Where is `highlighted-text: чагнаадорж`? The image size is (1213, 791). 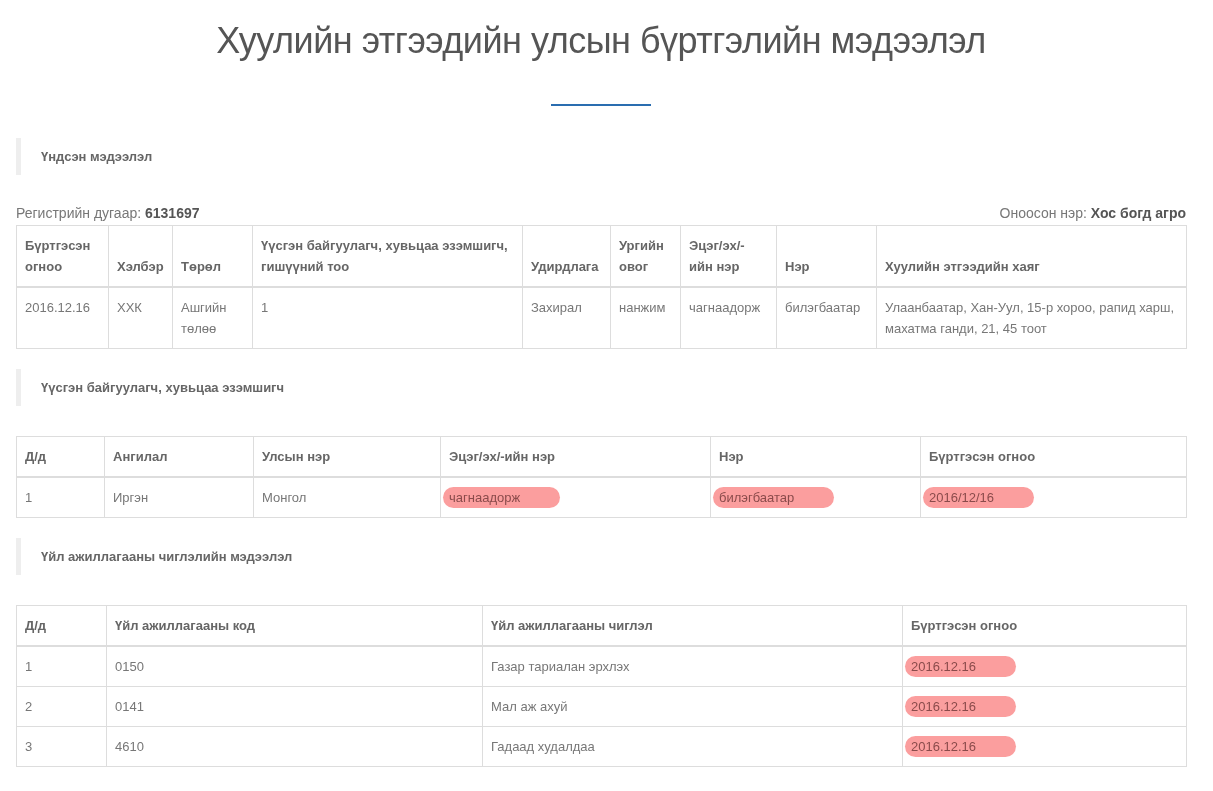 highlighted-text: чагнаадорж is located at coordinates (502, 497).